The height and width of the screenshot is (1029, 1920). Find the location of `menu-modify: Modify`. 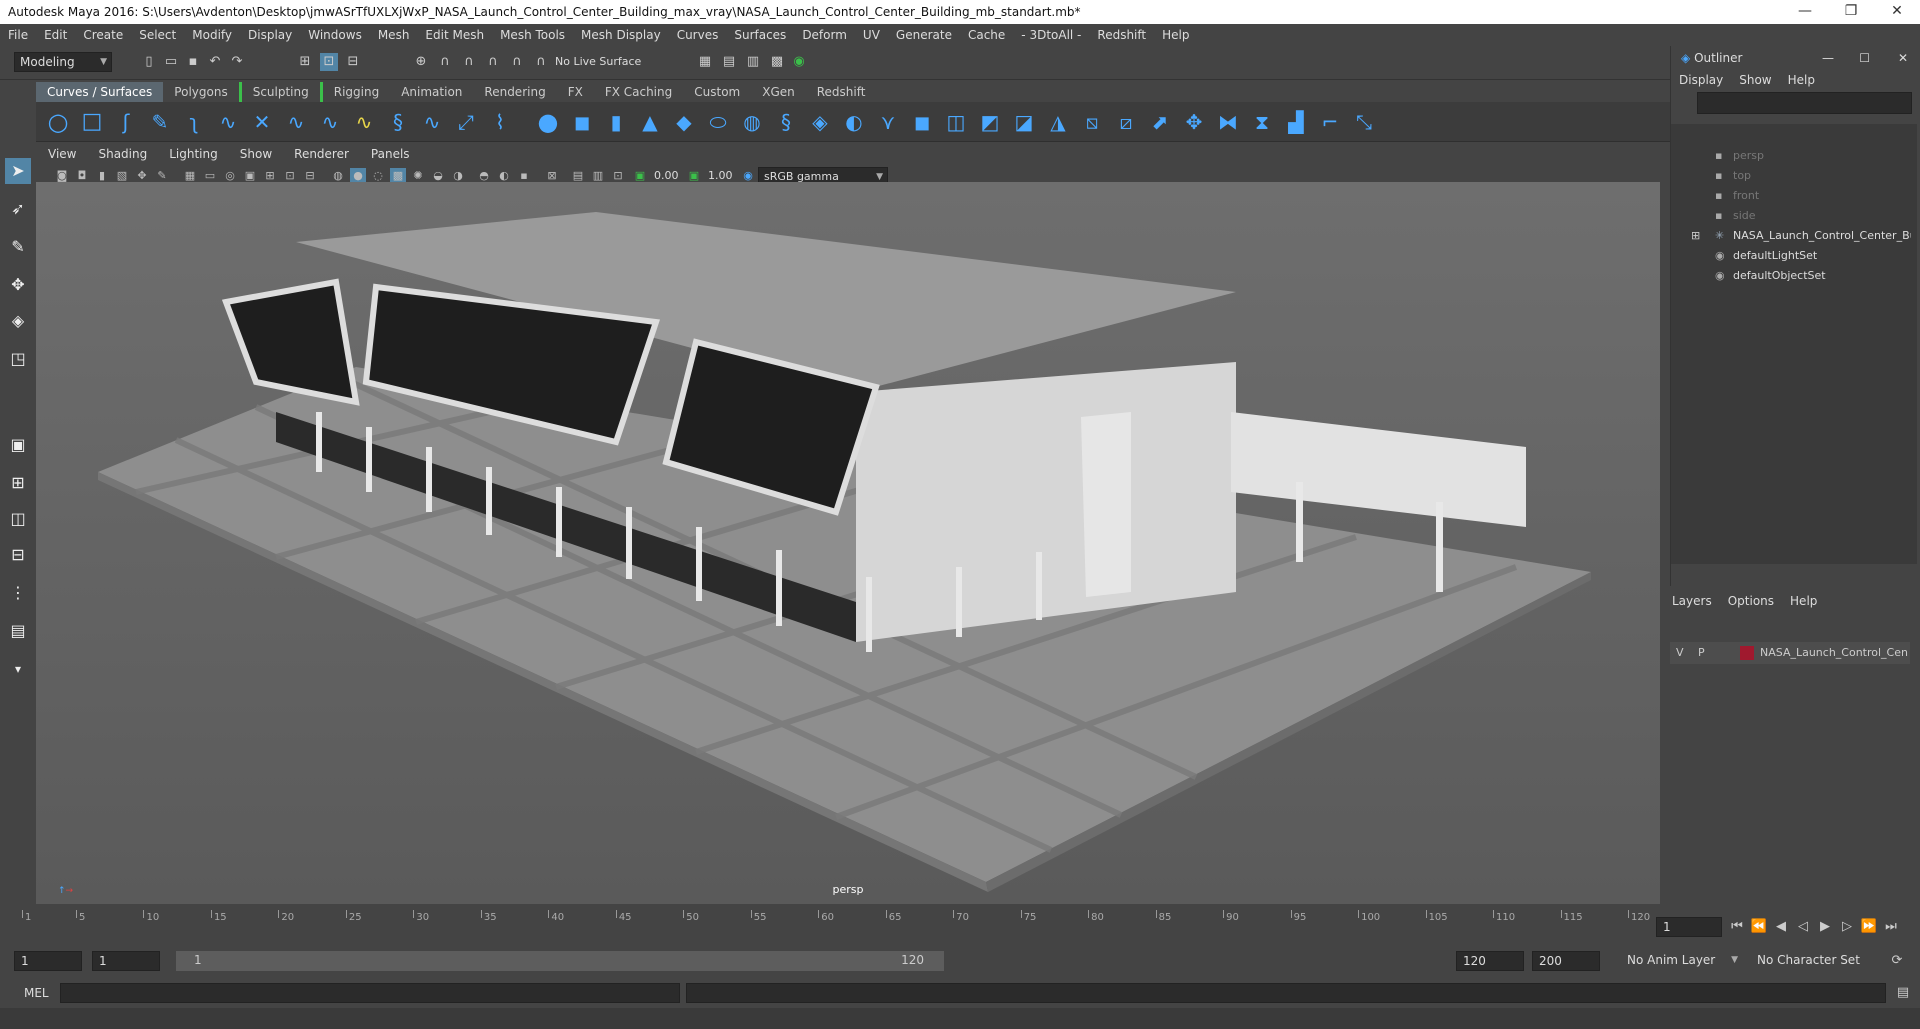

menu-modify: Modify is located at coordinates (212, 35).